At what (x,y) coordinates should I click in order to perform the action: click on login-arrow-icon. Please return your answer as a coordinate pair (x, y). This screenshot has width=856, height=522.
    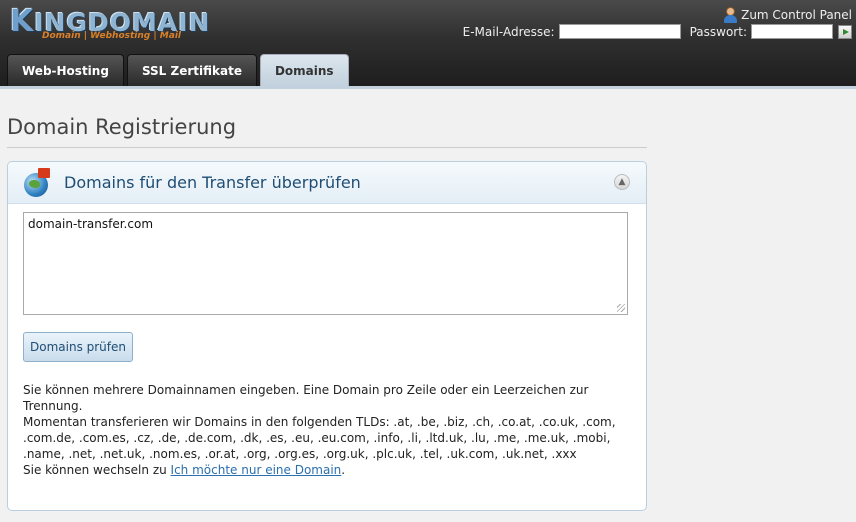
    Looking at the image, I should click on (845, 31).